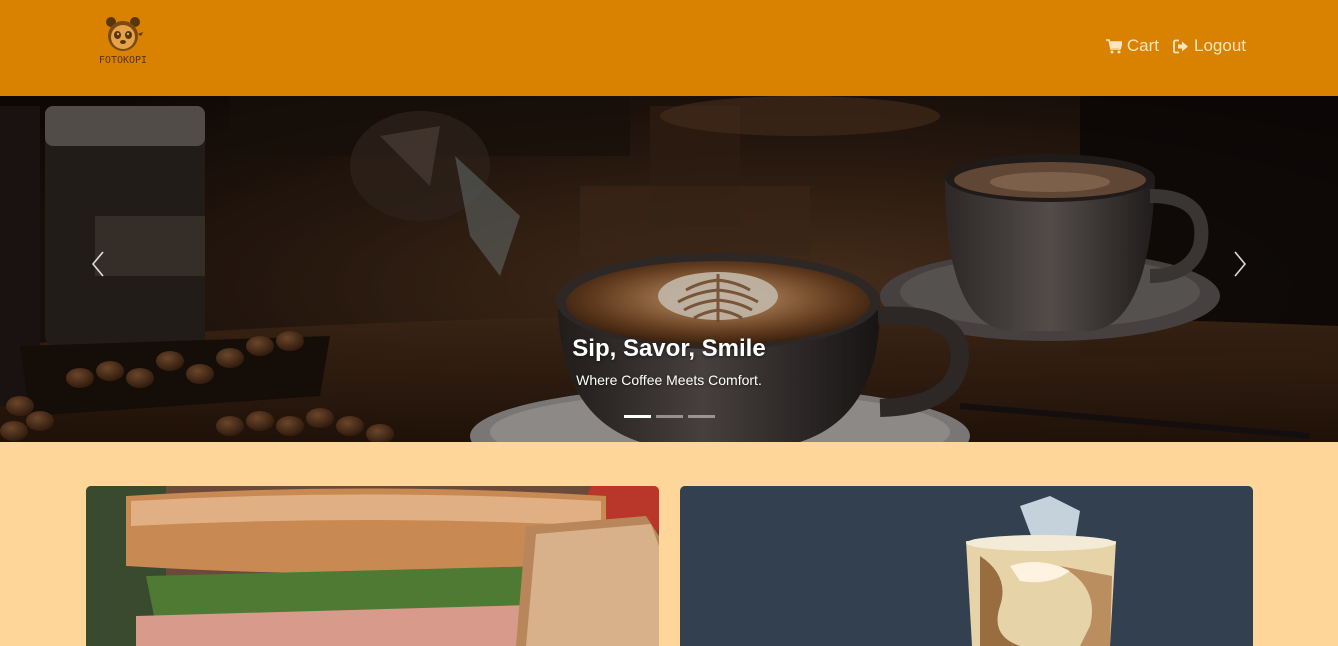 The image size is (1338, 646). I want to click on carousel-prev-button, so click(98, 266).